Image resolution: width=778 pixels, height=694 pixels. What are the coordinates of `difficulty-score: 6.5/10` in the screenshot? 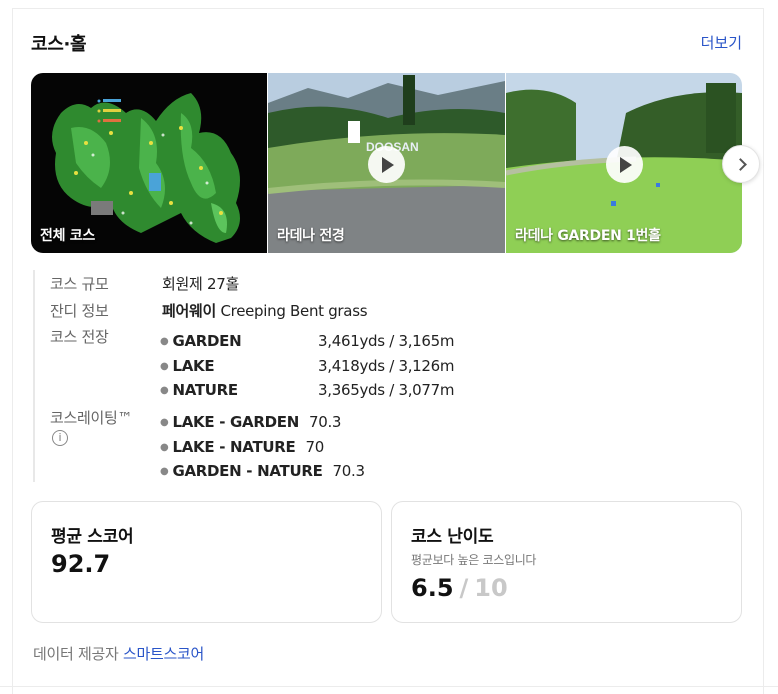 It's located at (459, 588).